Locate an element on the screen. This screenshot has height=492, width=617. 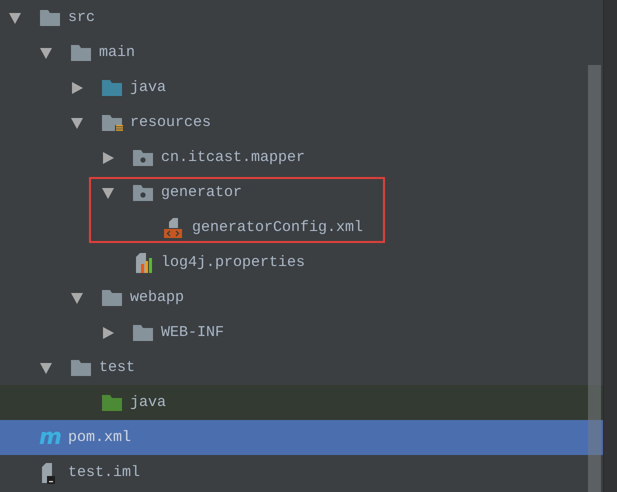
tree-item: cn.itcast.mapper is located at coordinates (301, 157).